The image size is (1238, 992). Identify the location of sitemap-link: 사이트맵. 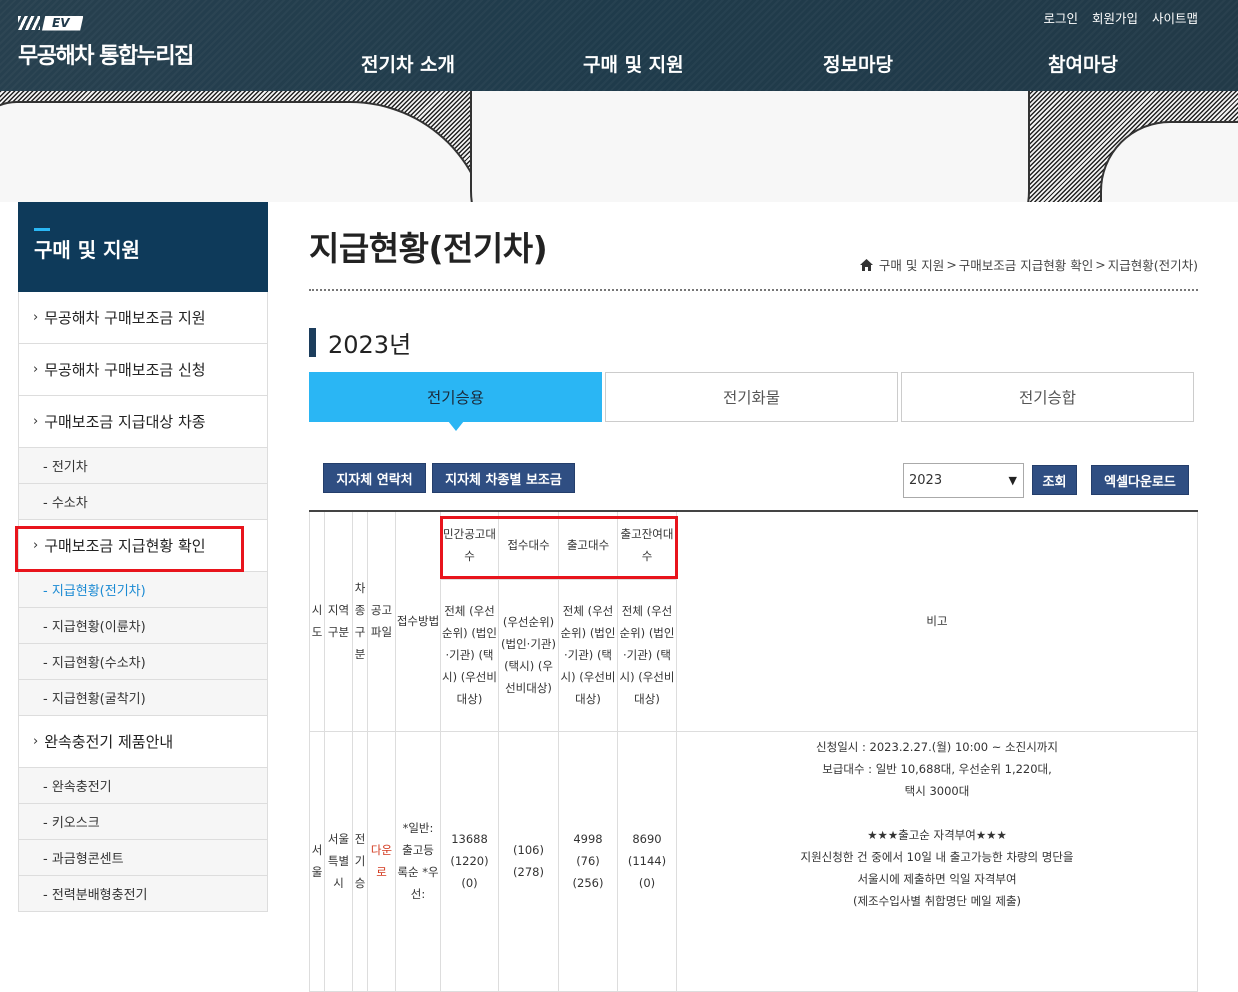
(1175, 17).